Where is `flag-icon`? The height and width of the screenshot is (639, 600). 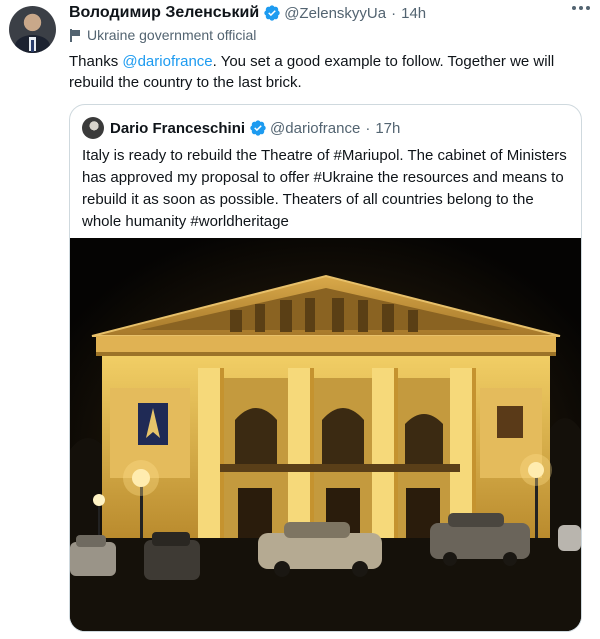
flag-icon is located at coordinates (75, 35).